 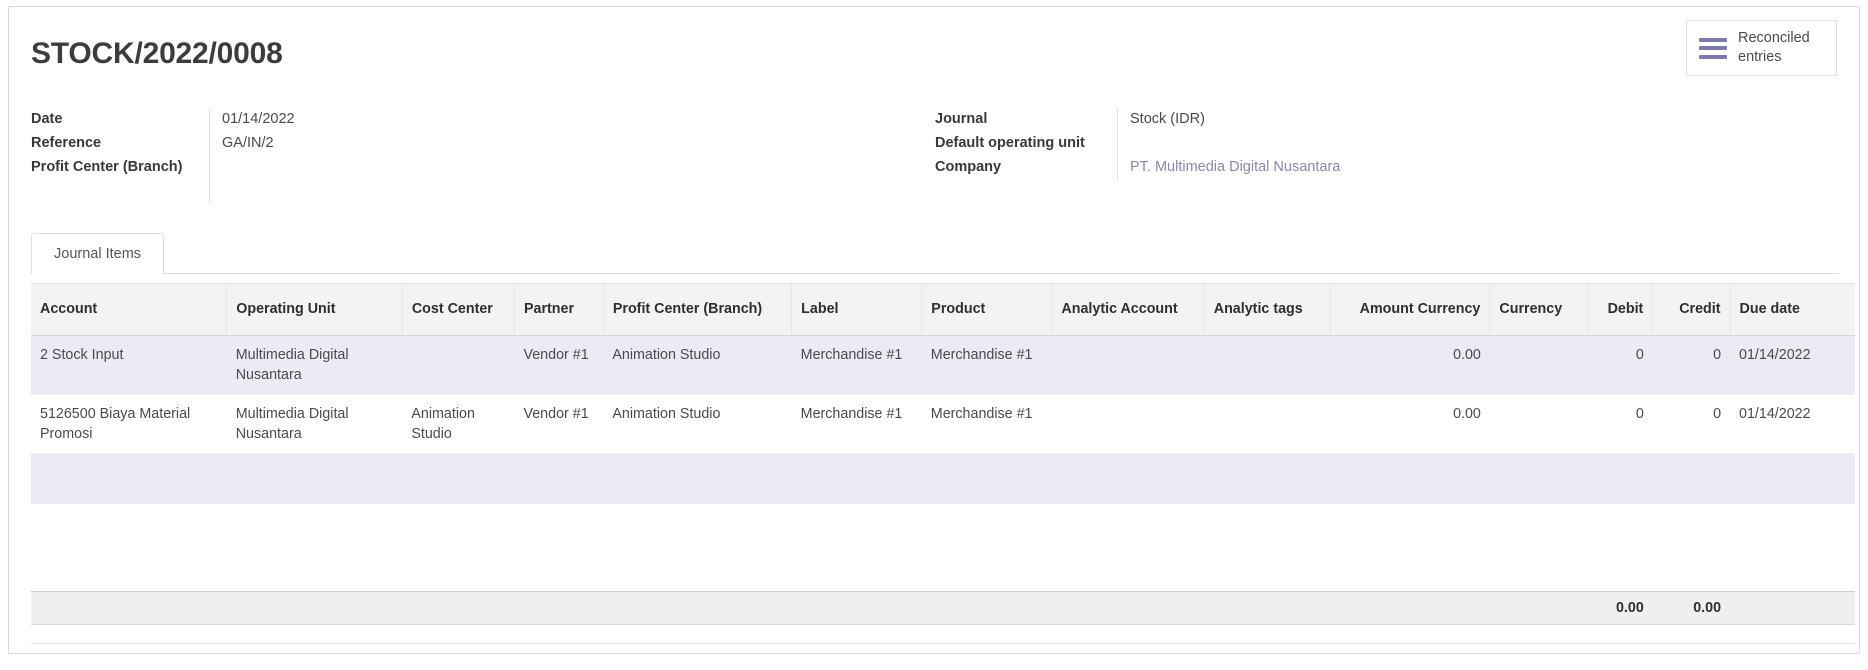 I want to click on field-company: Company PT. Multimedia Digital Nusantara, so click(x=1387, y=167).